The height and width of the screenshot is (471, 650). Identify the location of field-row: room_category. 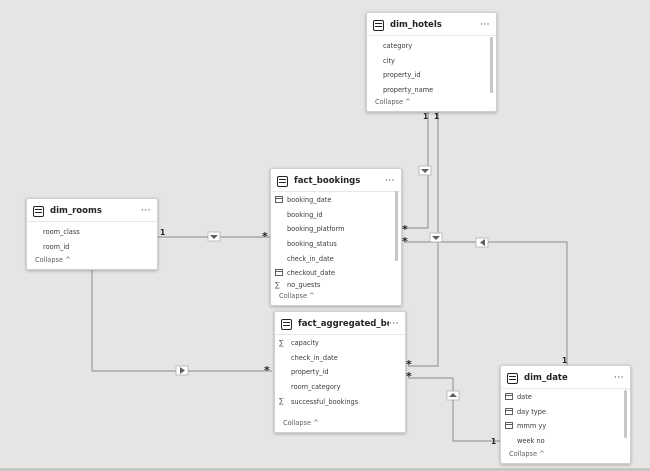
(340, 387).